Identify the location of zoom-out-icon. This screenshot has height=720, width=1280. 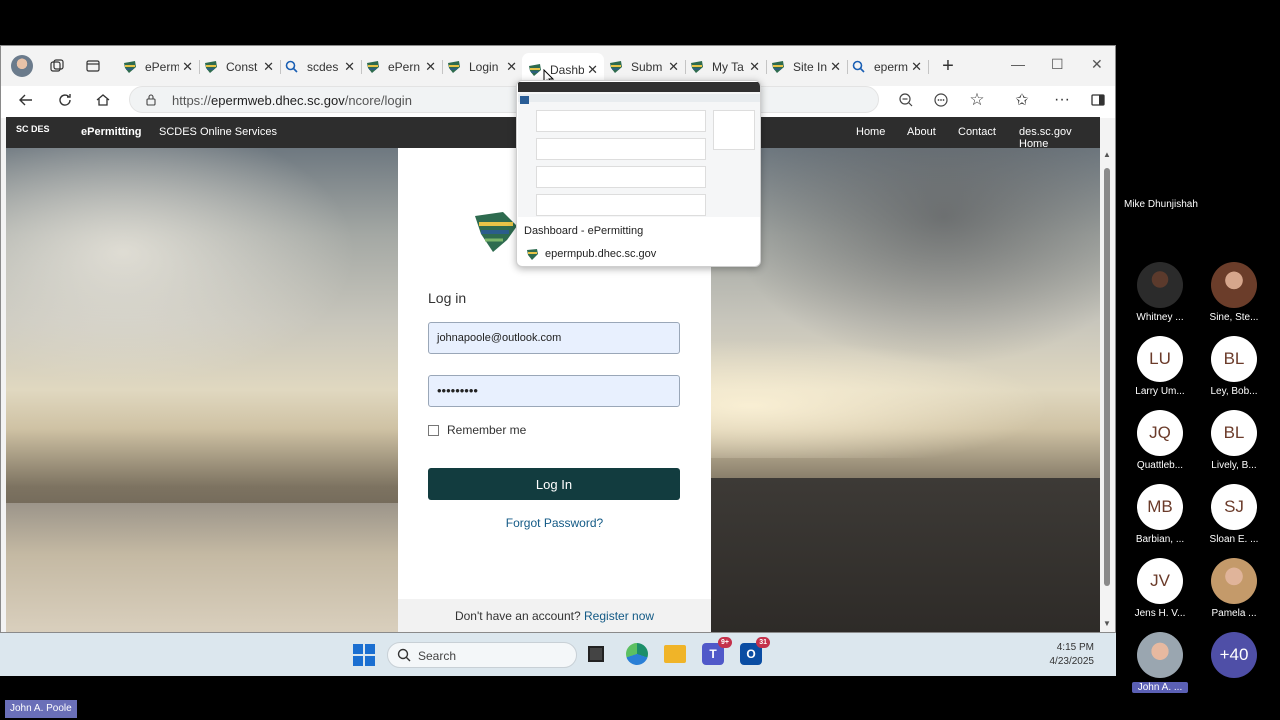
(906, 100).